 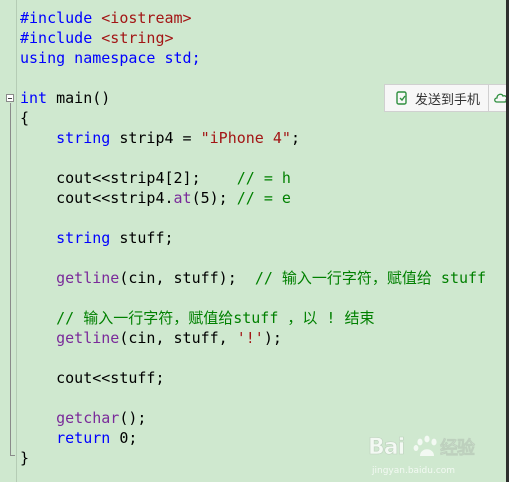 What do you see at coordinates (92, 378) in the screenshot?
I see `code-token: cout<<stuff;` at bounding box center [92, 378].